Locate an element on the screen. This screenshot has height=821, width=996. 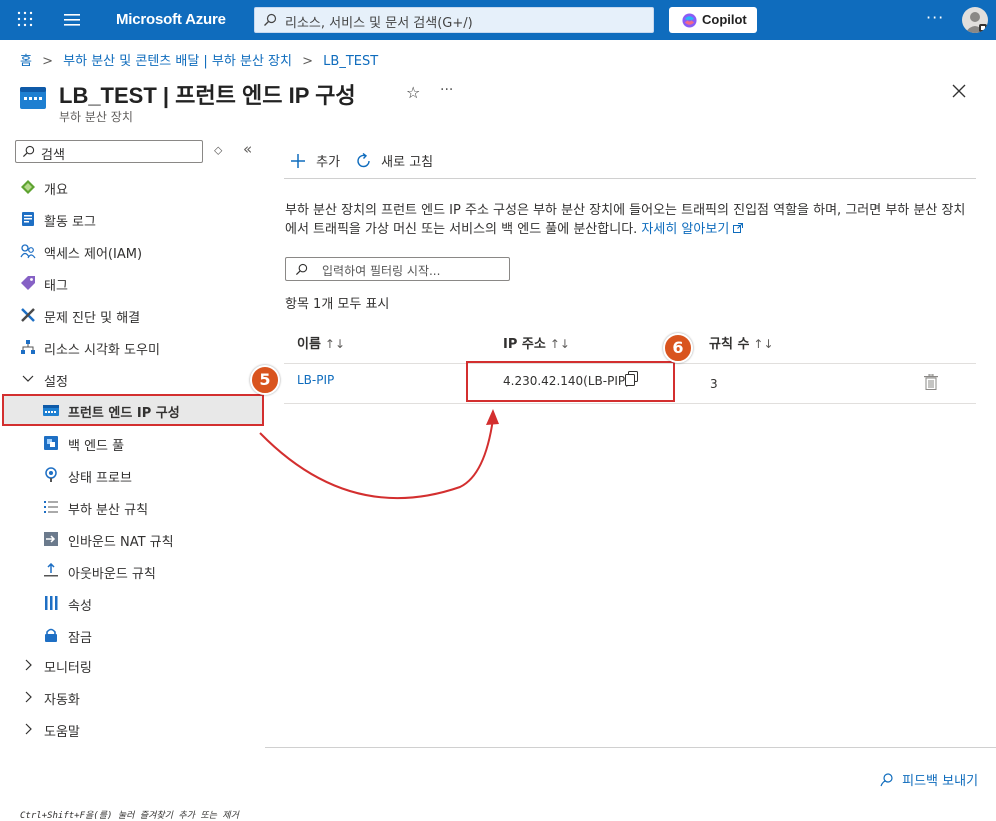
health-probe-icon is located at coordinates (51, 474).